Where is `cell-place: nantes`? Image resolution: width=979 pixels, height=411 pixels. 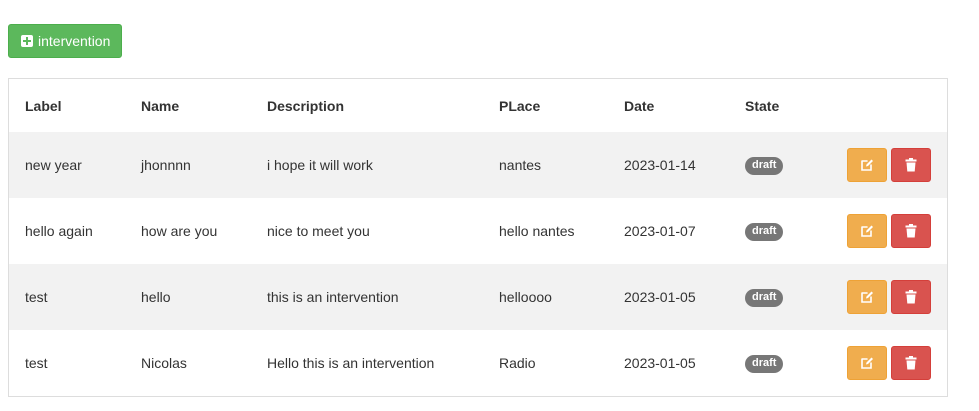
cell-place: nantes is located at coordinates (520, 165).